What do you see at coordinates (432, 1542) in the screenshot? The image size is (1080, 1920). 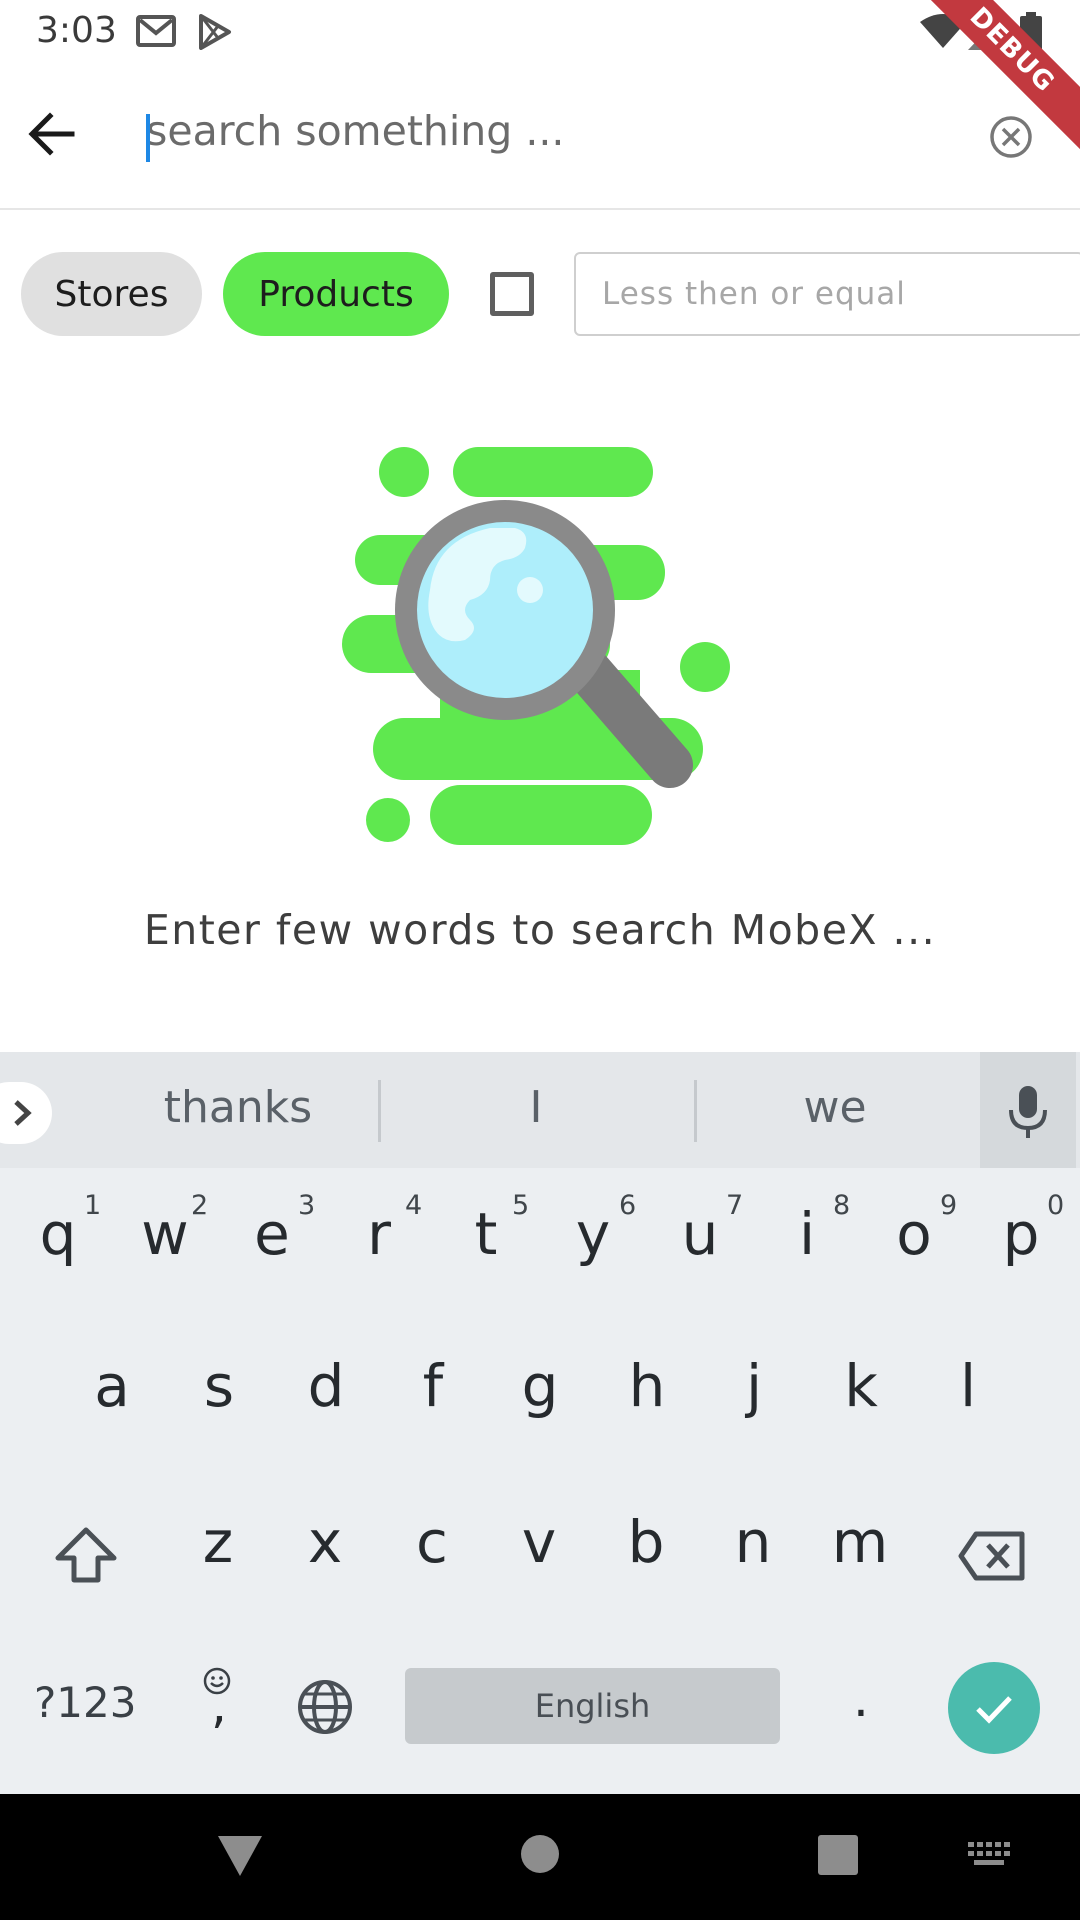 I see `key-c: c` at bounding box center [432, 1542].